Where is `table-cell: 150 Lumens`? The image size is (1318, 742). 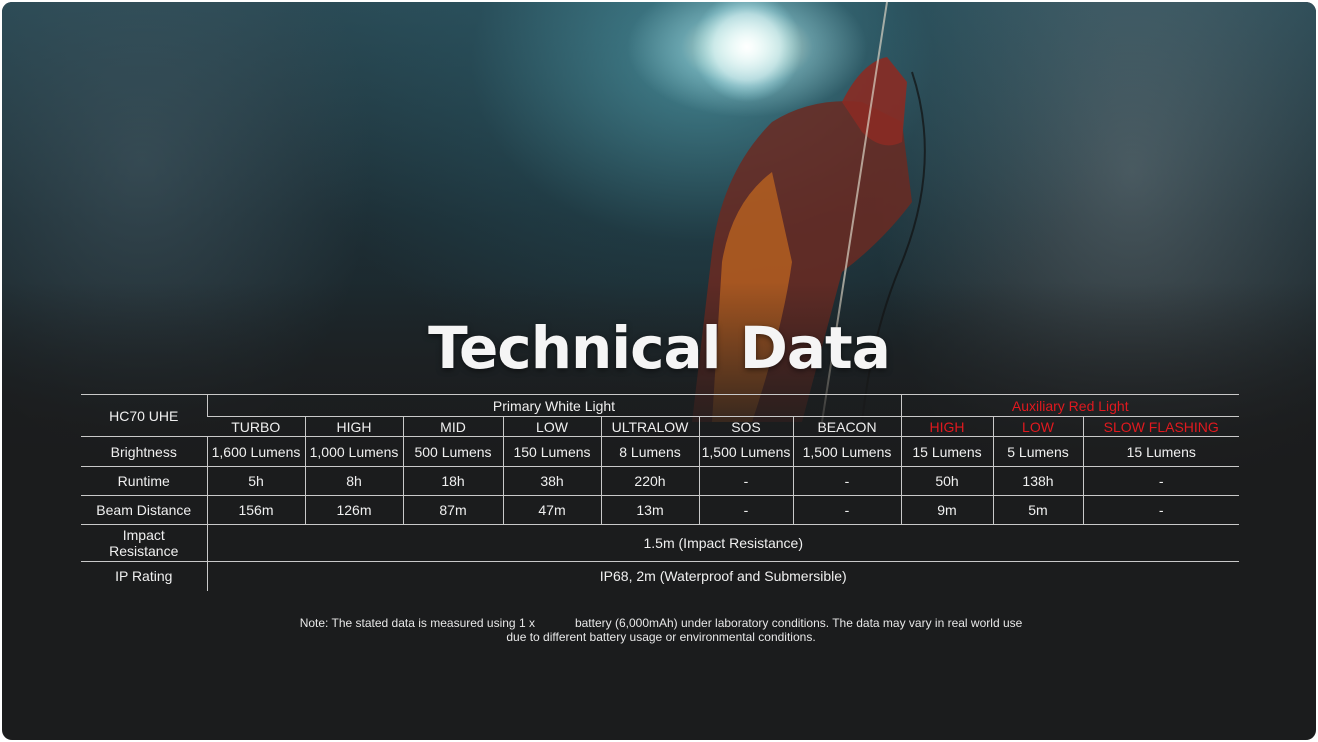 table-cell: 150 Lumens is located at coordinates (551, 451).